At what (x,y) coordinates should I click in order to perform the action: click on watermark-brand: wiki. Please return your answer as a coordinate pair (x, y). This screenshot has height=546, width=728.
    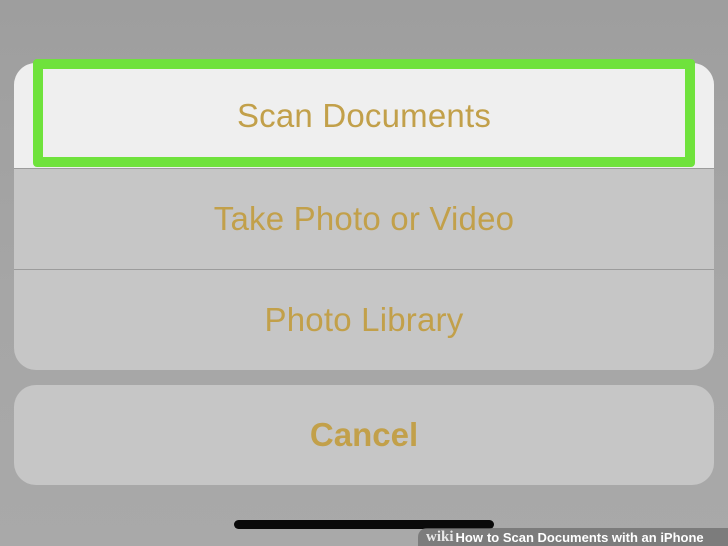
    Looking at the image, I should click on (440, 536).